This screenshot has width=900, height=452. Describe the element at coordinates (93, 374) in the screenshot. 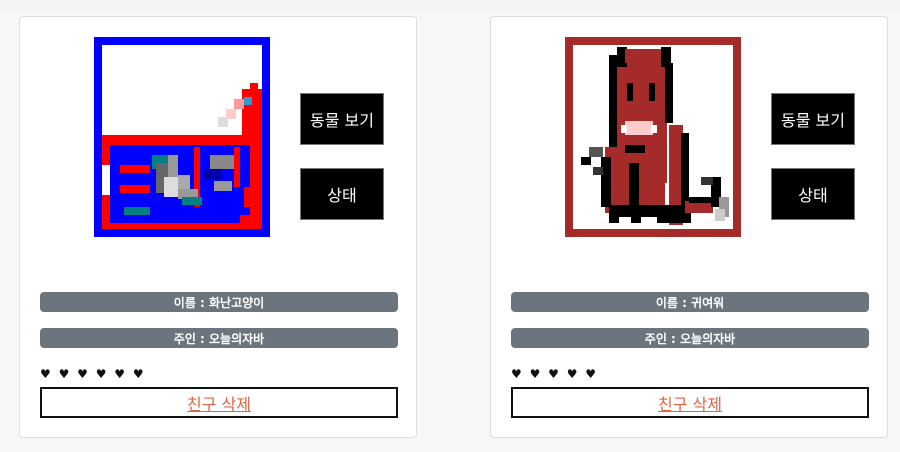

I see `hearts-rating: ♥ ♥ ♥ ♥ ♥ ♥` at that location.